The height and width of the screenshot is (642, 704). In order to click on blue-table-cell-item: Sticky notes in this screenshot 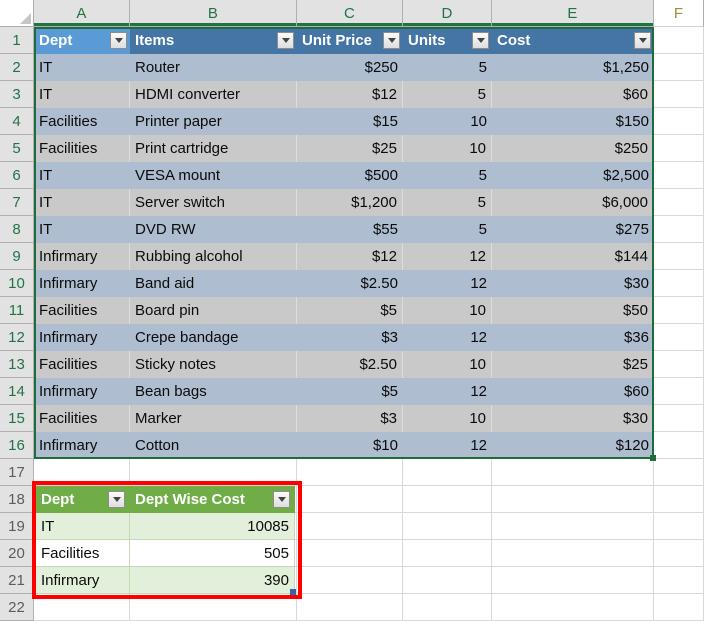, I will do `click(213, 364)`.